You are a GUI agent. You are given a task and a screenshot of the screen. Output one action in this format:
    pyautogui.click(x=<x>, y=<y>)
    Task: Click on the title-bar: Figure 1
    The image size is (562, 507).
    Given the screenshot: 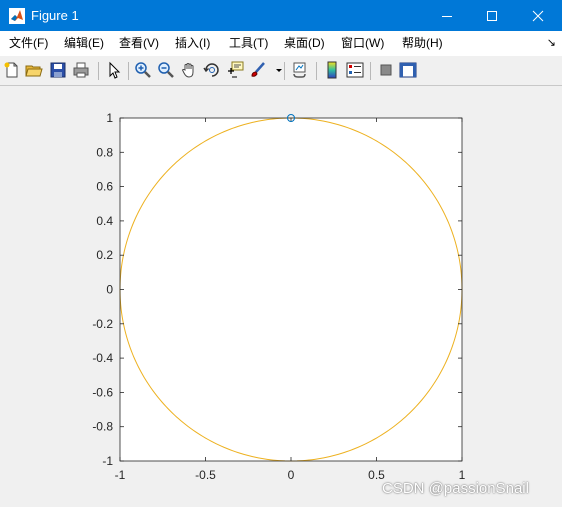 What is the action you would take?
    pyautogui.click(x=281, y=15)
    